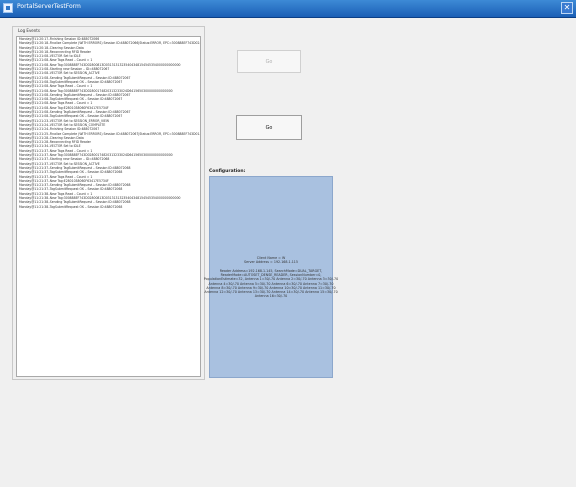 The image size is (576, 487). I want to click on close-button: ✕, so click(567, 8).